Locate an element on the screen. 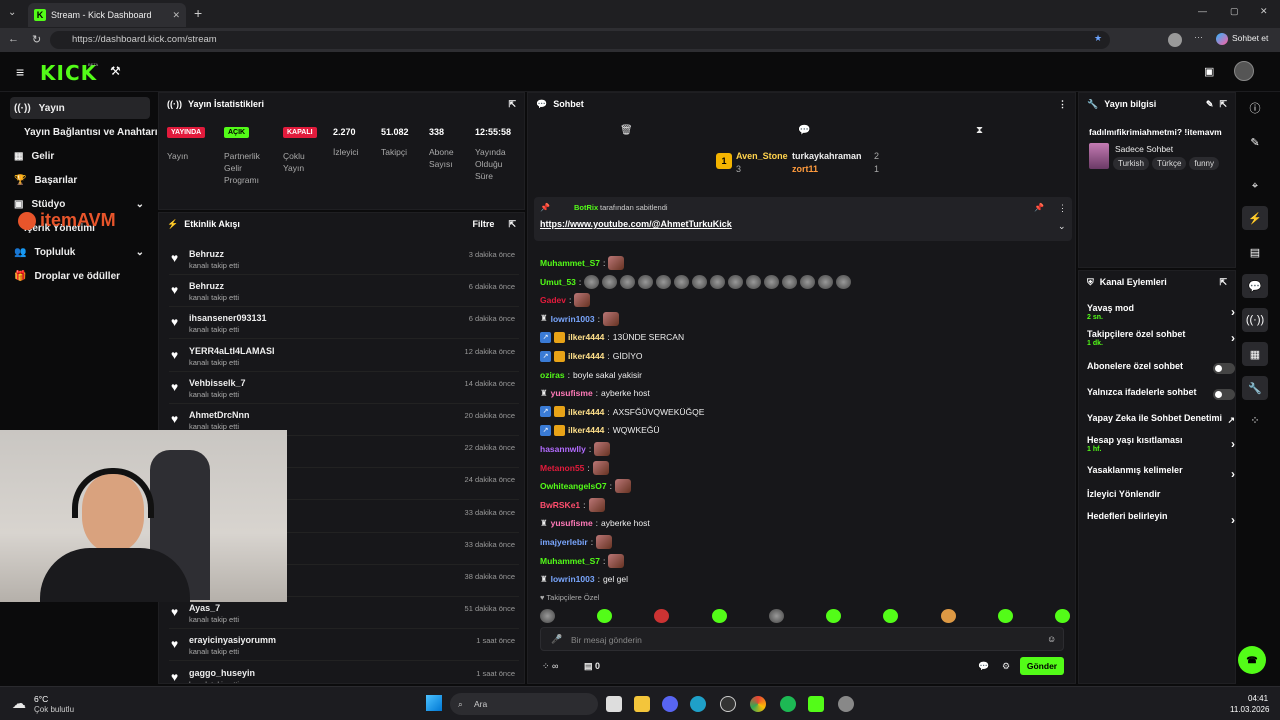 The width and height of the screenshot is (1280, 720). tag: Turkish is located at coordinates (1131, 163).